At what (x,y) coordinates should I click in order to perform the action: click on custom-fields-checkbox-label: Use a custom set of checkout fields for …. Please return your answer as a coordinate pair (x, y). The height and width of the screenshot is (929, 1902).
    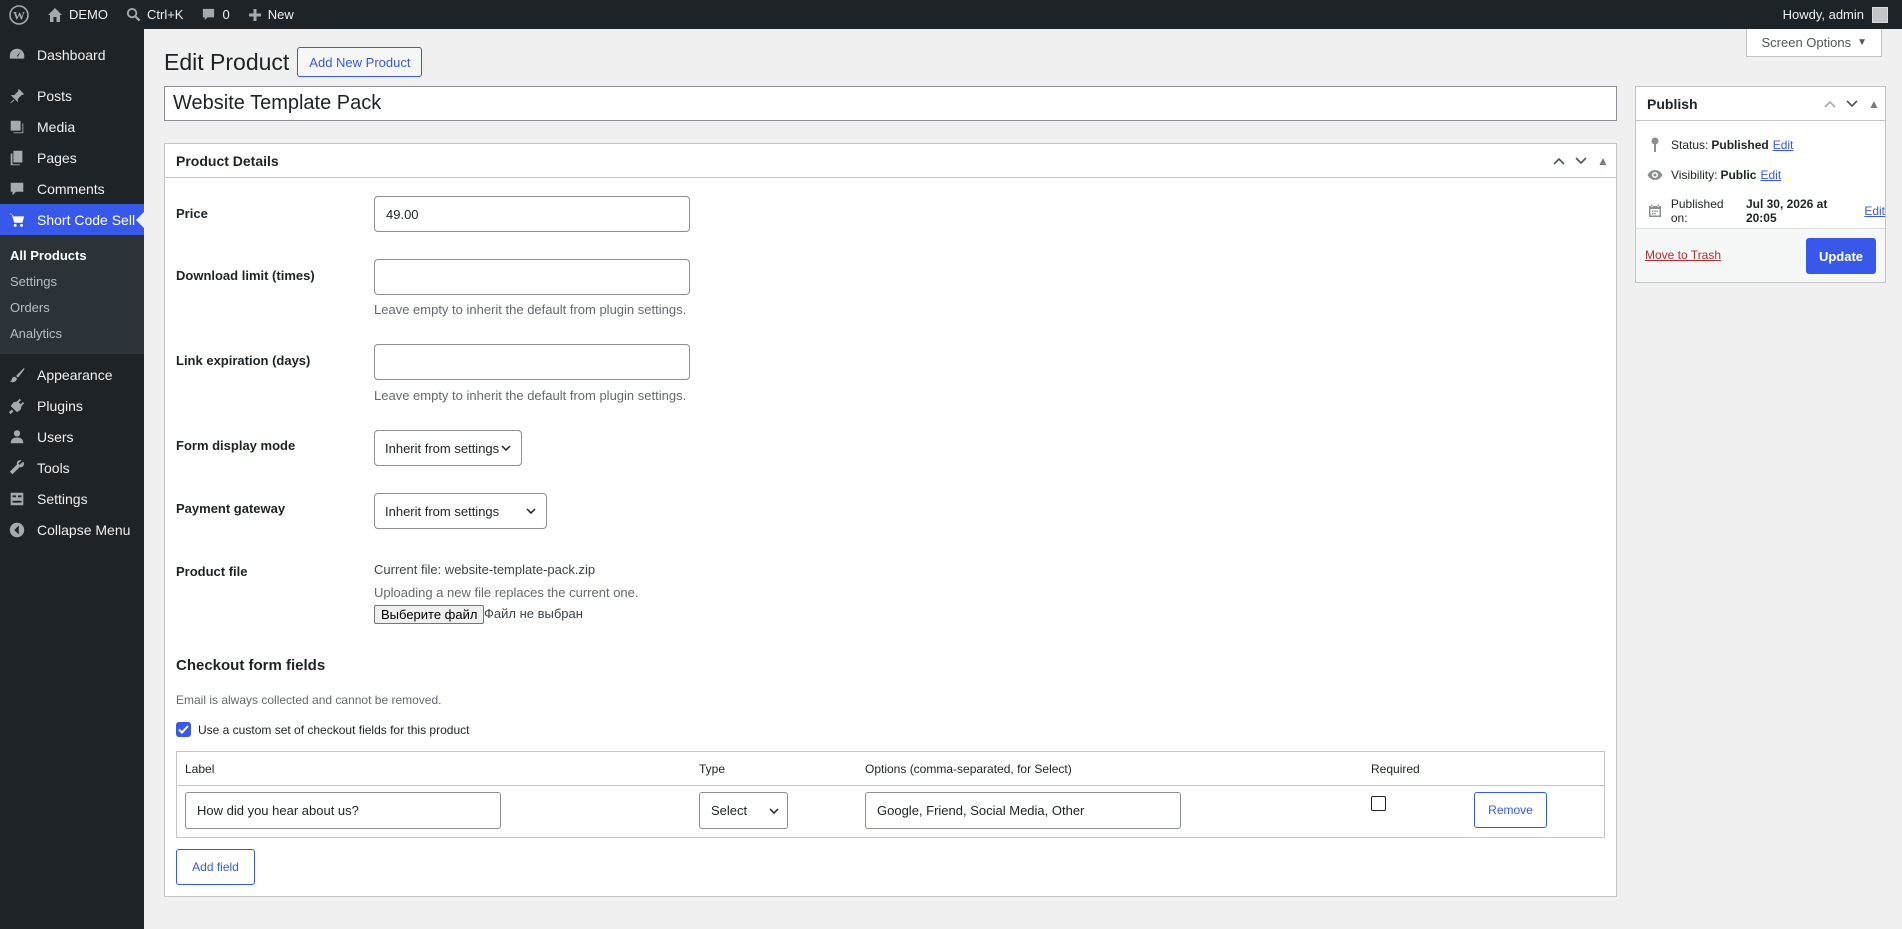
    Looking at the image, I should click on (334, 729).